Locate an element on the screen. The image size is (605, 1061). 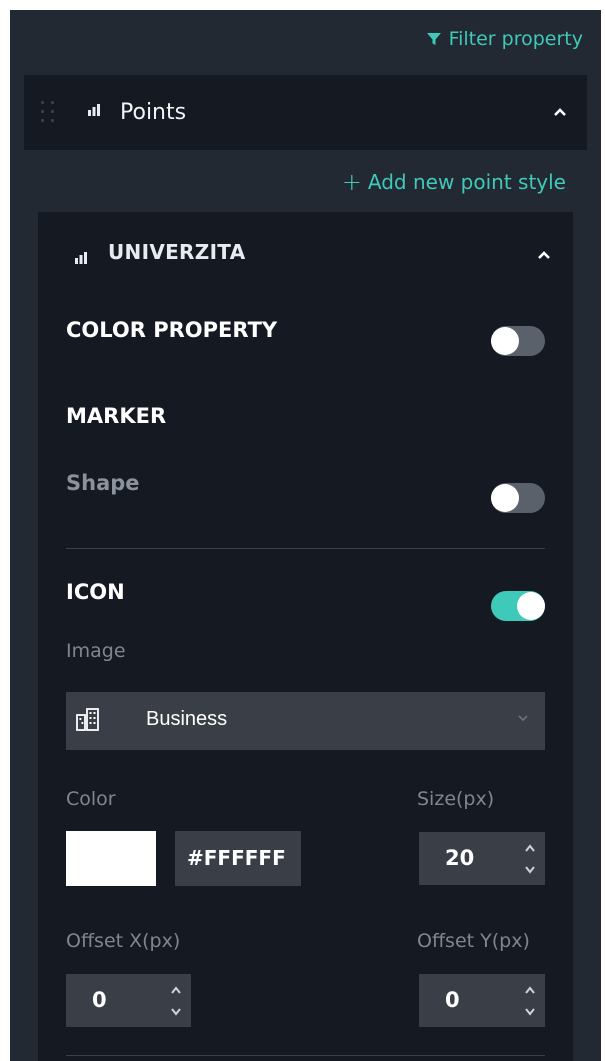
plus-icon: + is located at coordinates (351, 182).